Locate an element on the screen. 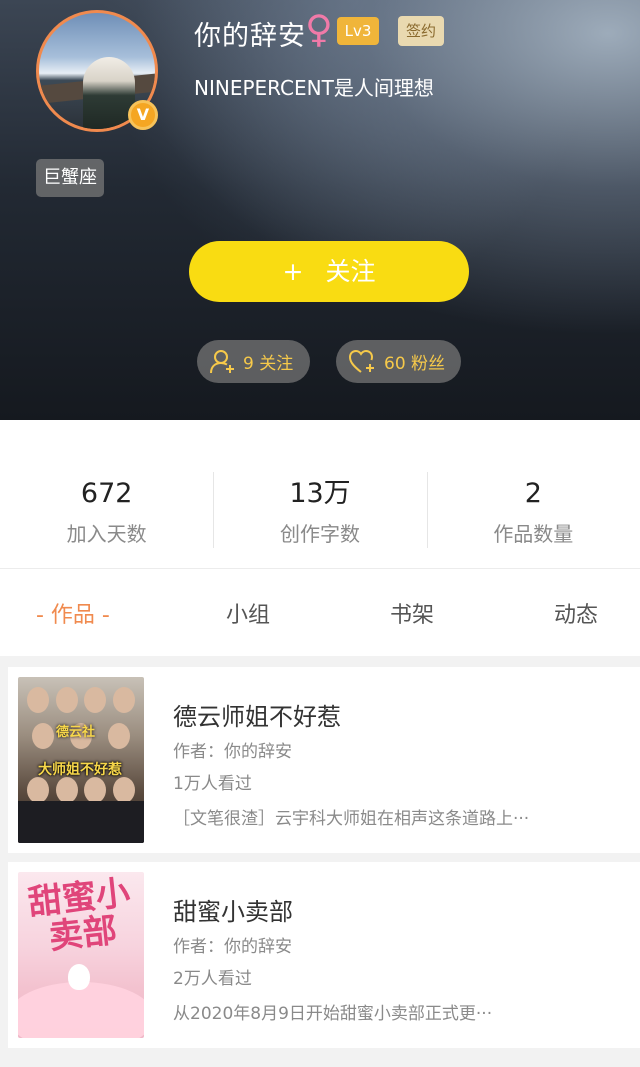  stat-value: 672 is located at coordinates (106, 493).